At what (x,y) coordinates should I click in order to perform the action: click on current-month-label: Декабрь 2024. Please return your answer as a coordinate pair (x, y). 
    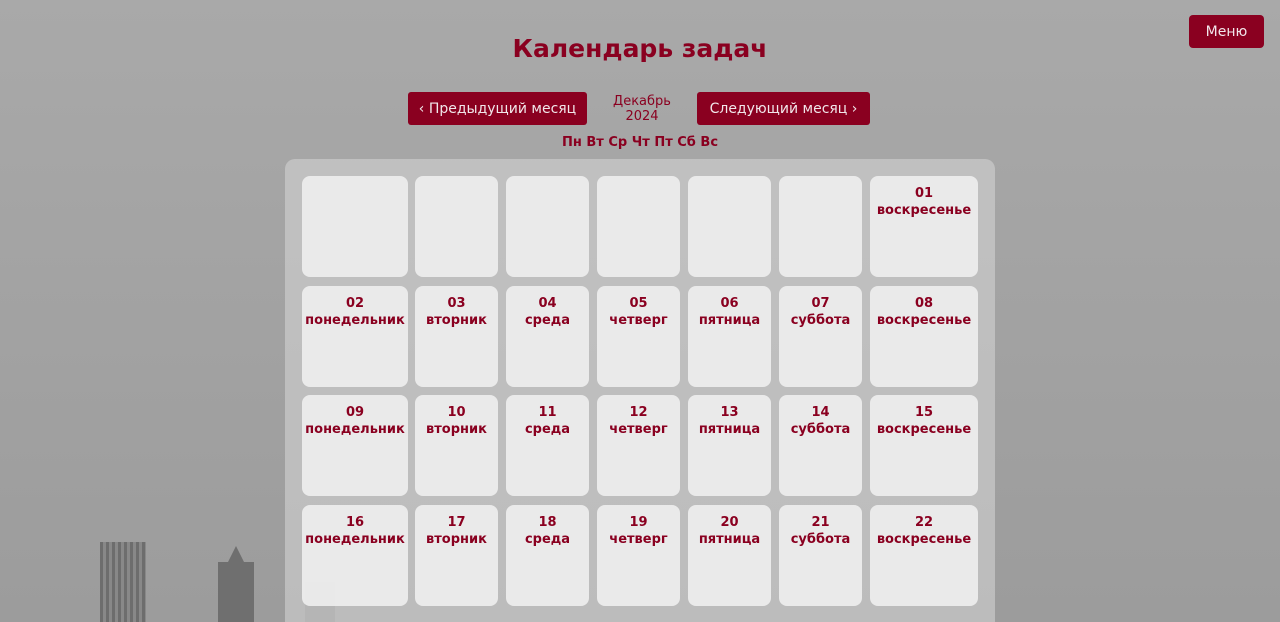
    Looking at the image, I should click on (642, 108).